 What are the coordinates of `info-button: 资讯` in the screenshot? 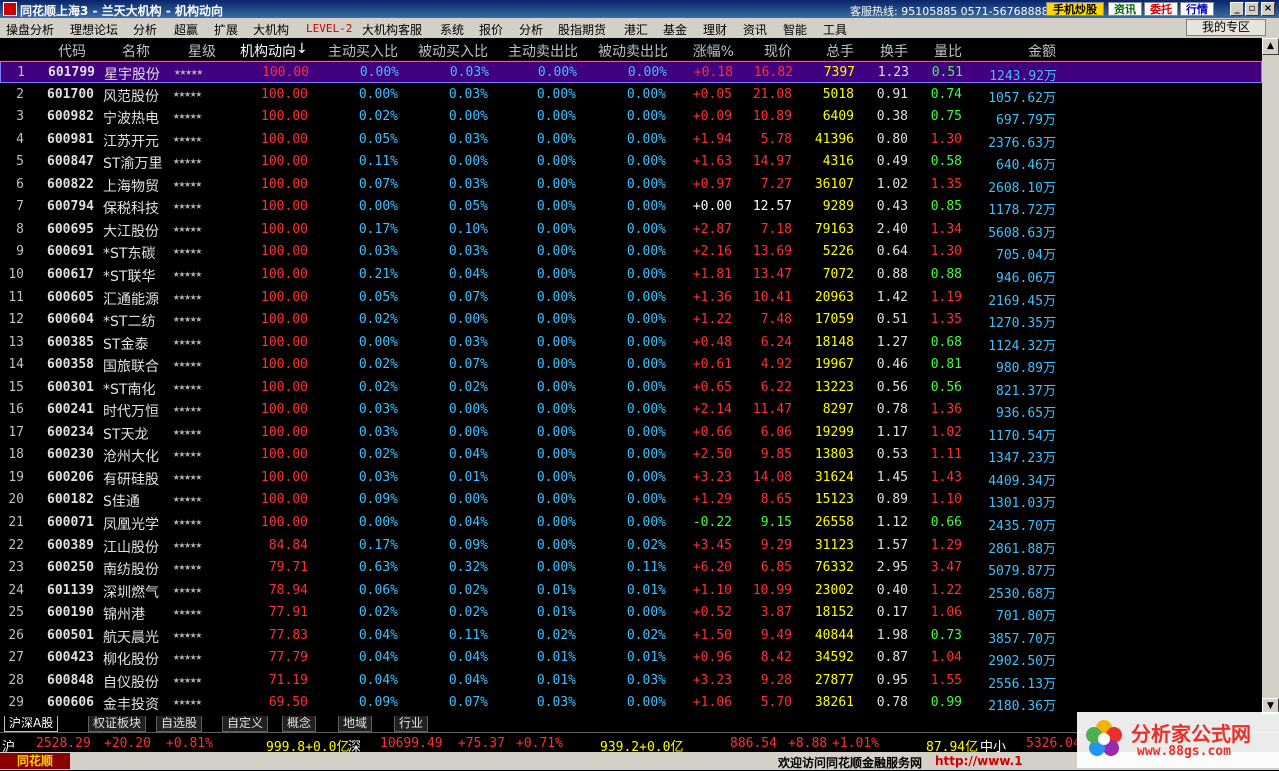 It's located at (1125, 9).